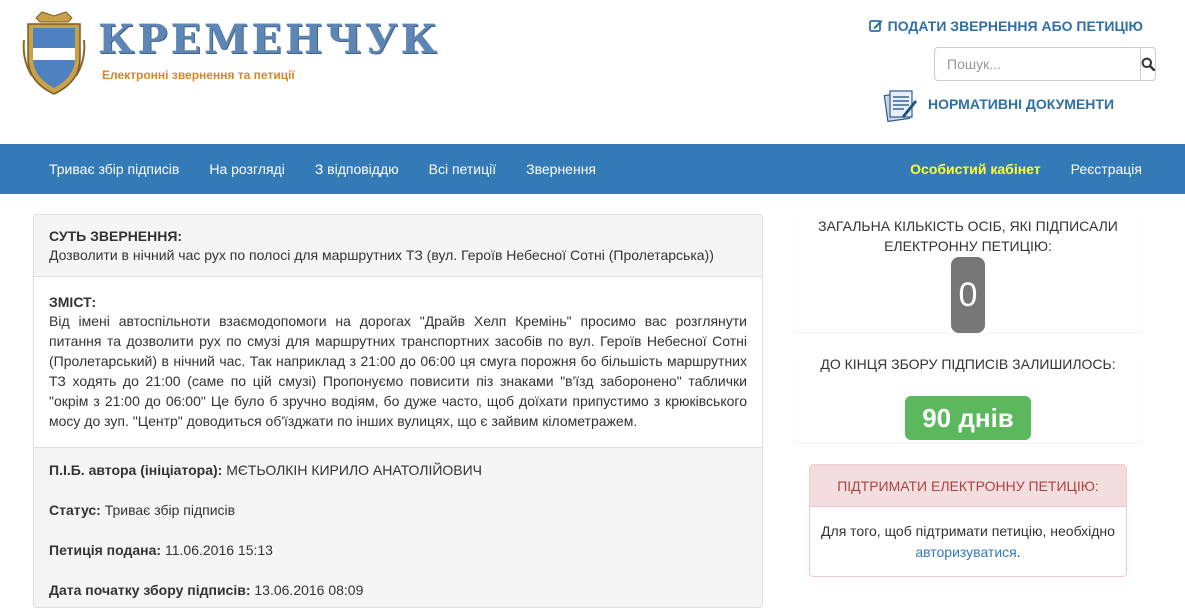 This screenshot has height=608, width=1185. What do you see at coordinates (965, 552) in the screenshot?
I see `login-link: авторизуватися` at bounding box center [965, 552].